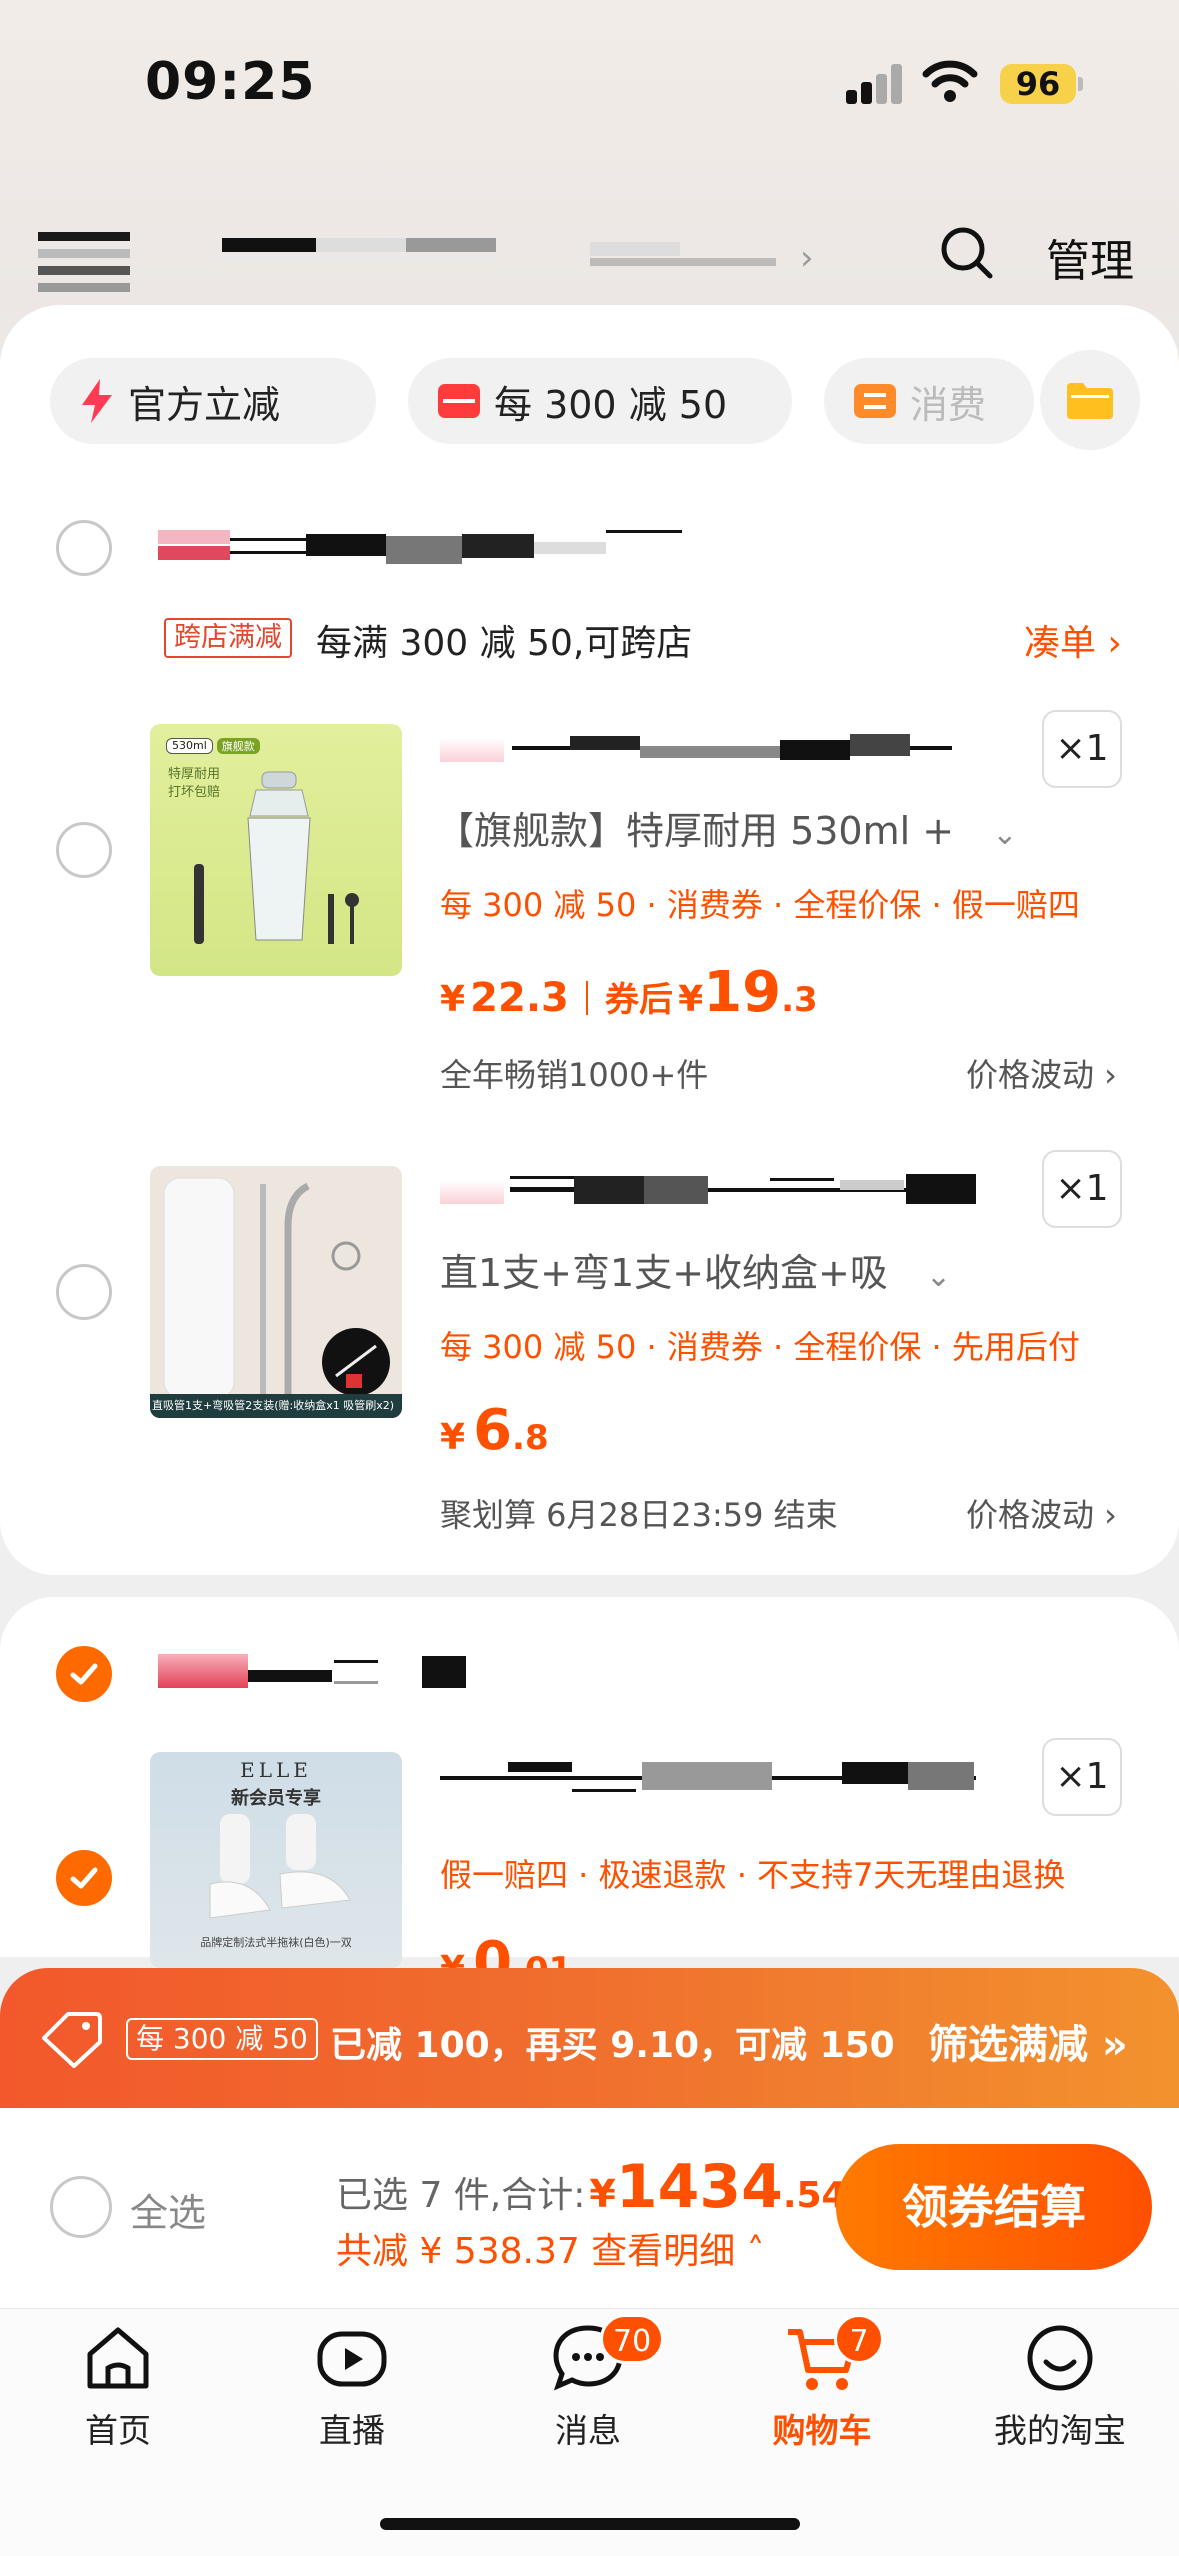 The width and height of the screenshot is (1179, 2556). I want to click on folder-button, so click(1090, 400).